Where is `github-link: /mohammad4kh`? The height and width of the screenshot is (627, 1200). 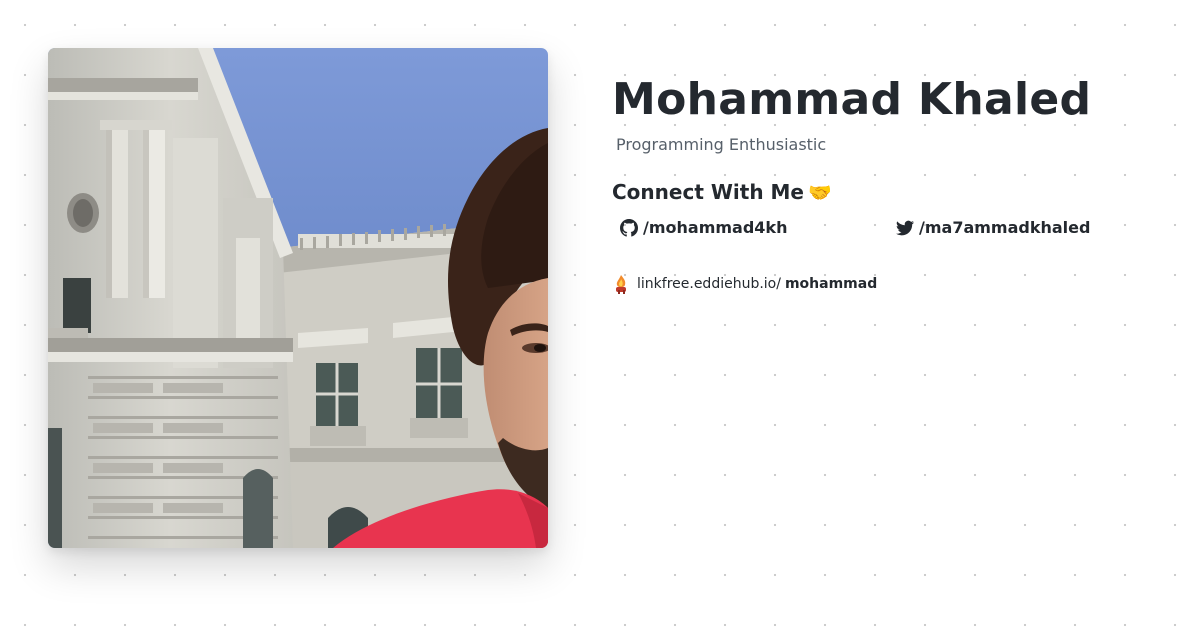 github-link: /mohammad4kh is located at coordinates (703, 227).